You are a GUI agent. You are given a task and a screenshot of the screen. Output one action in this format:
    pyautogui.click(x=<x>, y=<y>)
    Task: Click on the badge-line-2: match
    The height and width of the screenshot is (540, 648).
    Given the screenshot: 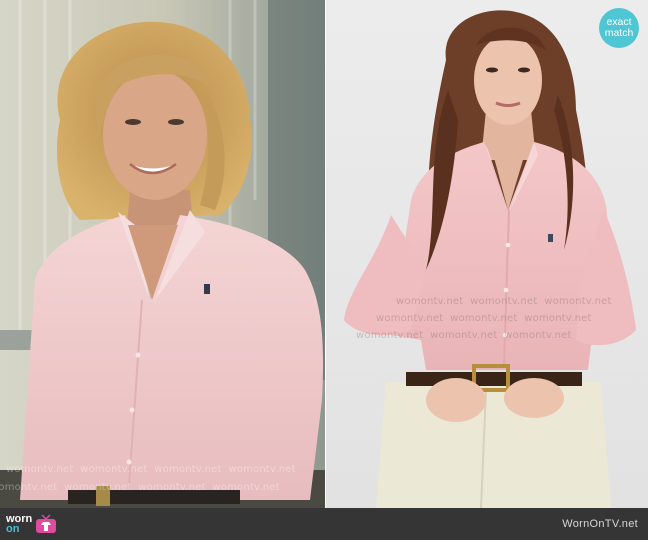 What is the action you would take?
    pyautogui.click(x=619, y=33)
    